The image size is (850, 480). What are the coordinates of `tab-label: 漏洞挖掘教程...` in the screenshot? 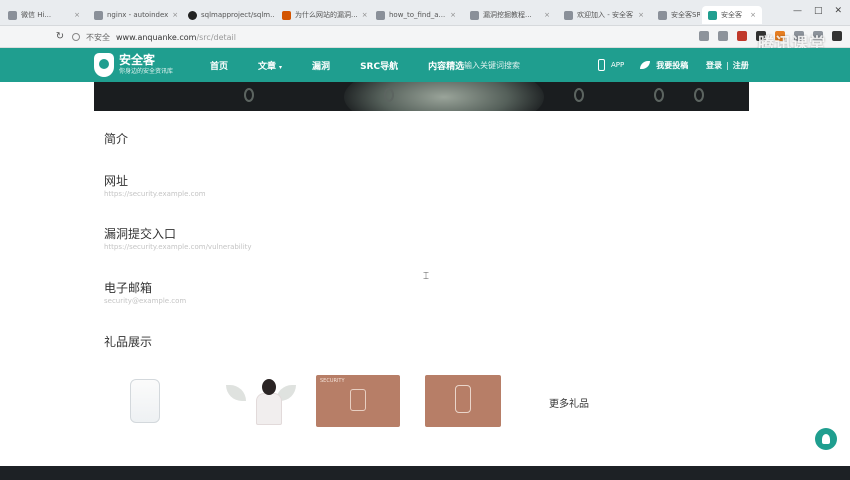 It's located at (507, 15).